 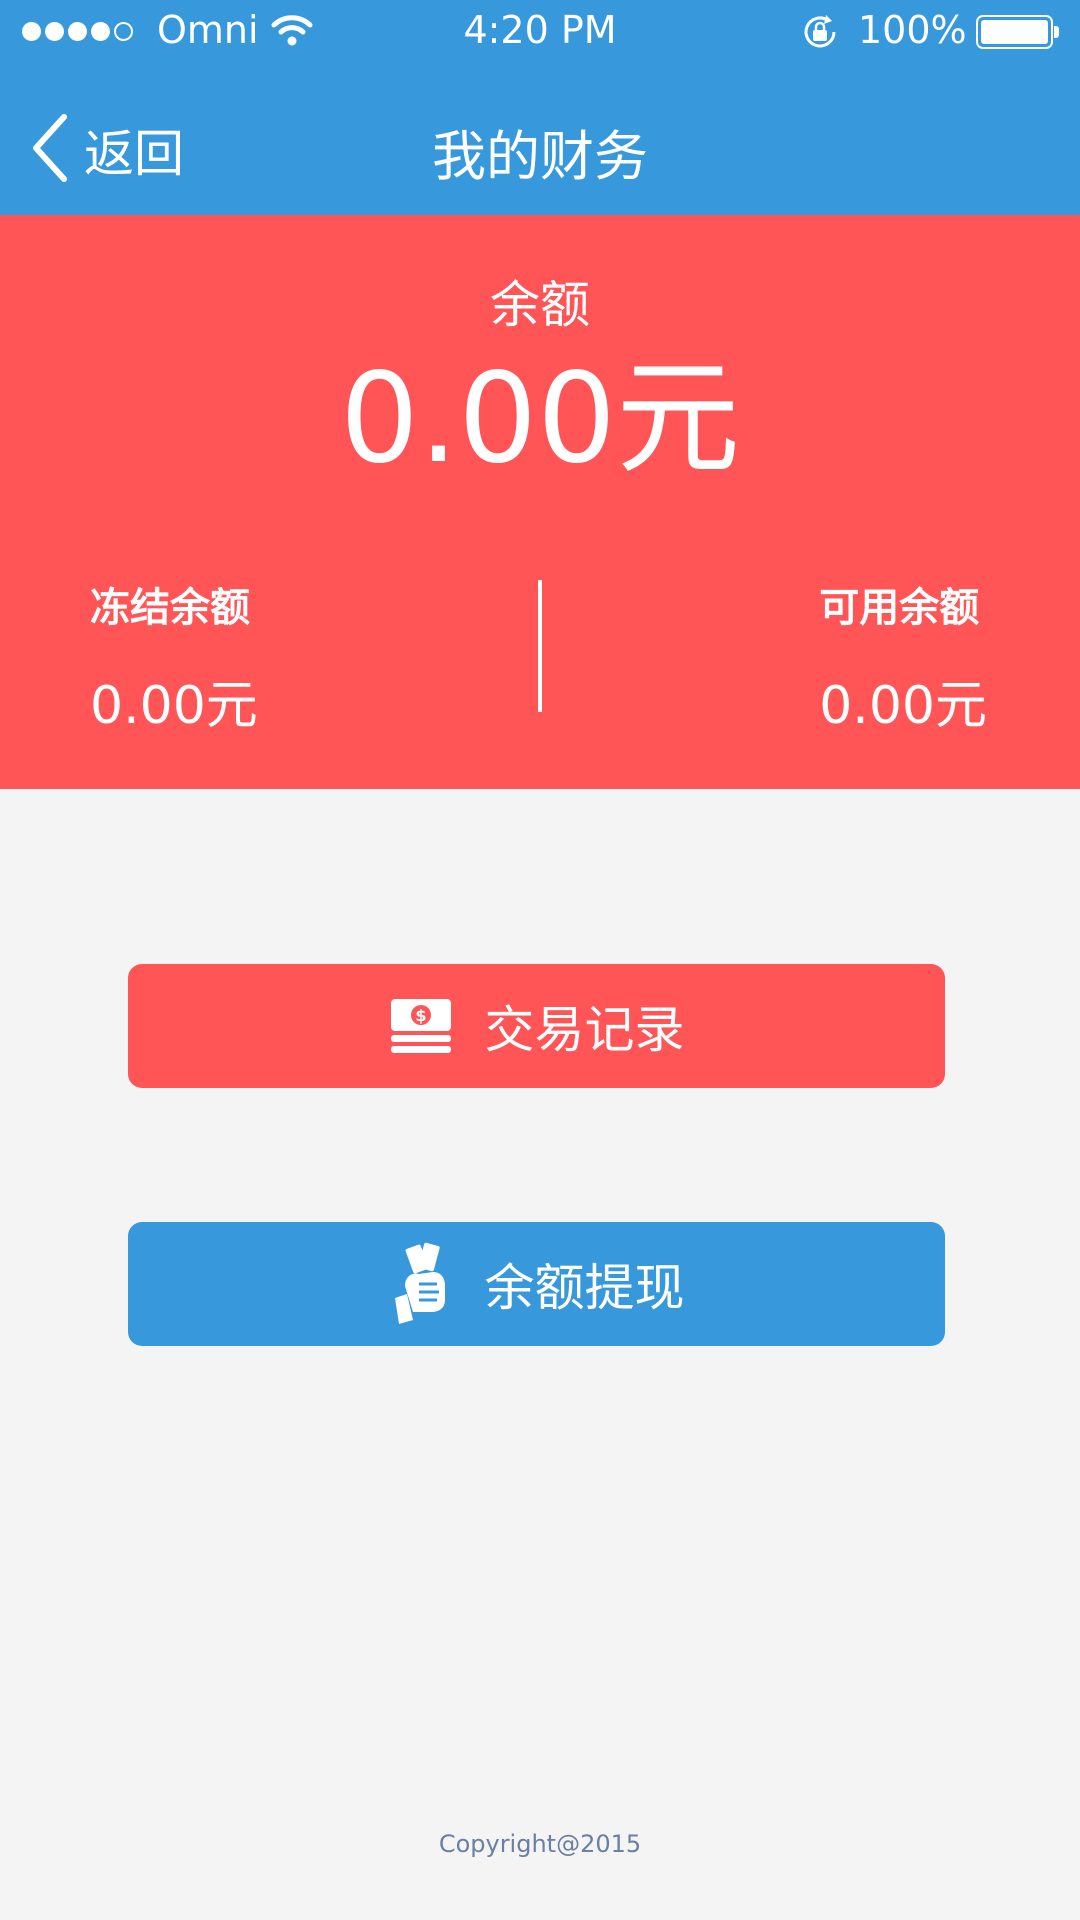 I want to click on battery-icon, so click(x=1017, y=32).